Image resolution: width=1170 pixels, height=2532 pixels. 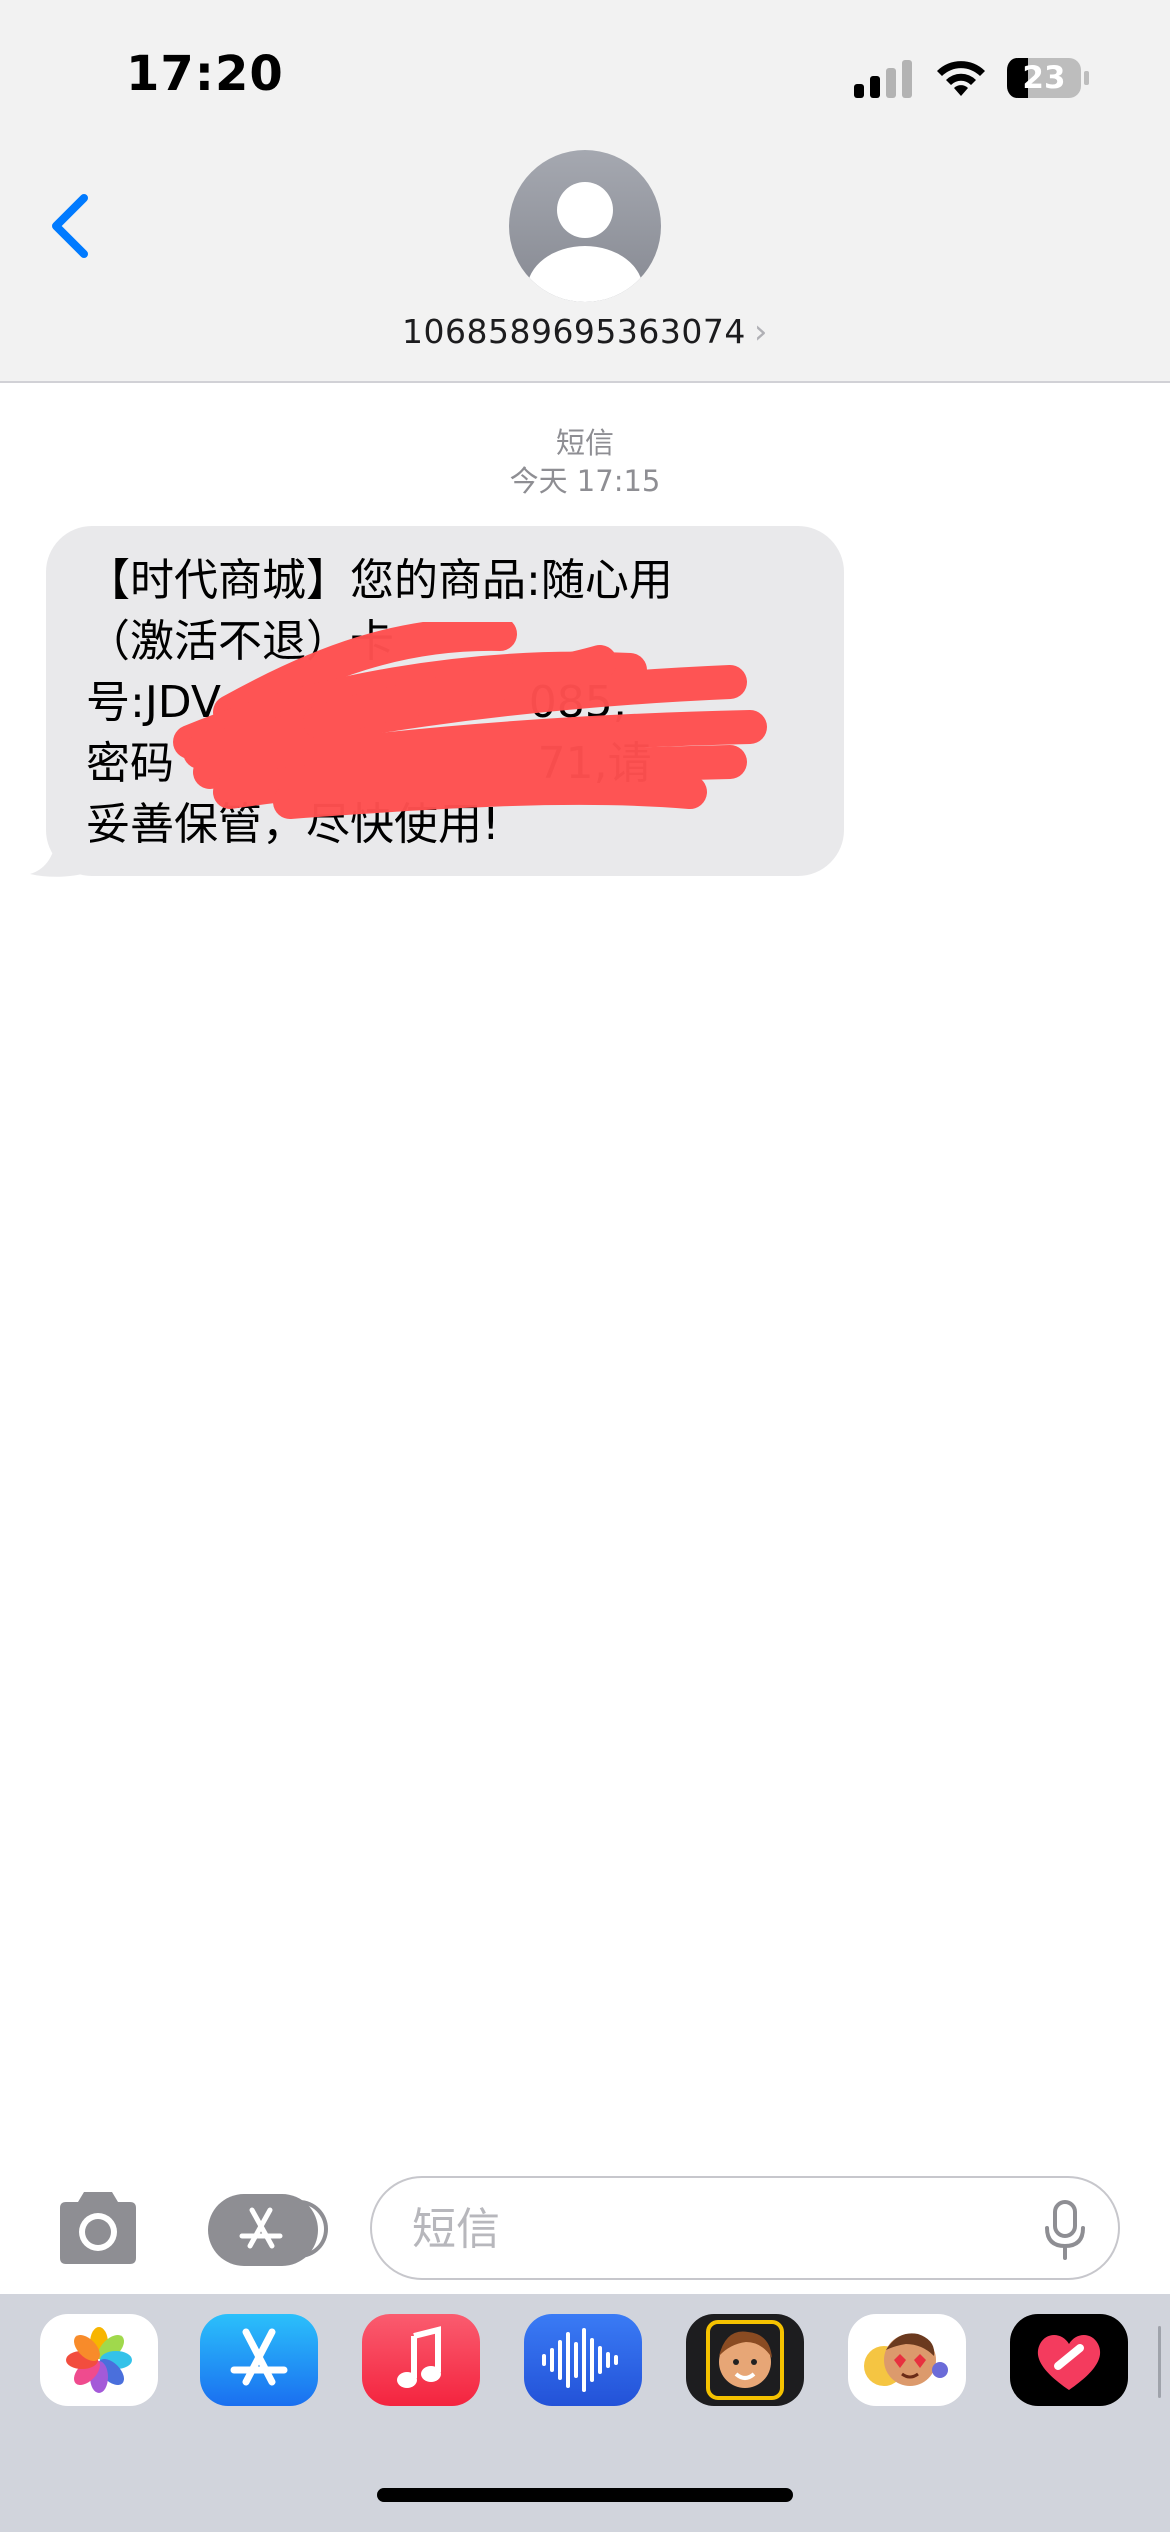 What do you see at coordinates (585, 481) in the screenshot?
I see `message-timestamp: 今天 17:15` at bounding box center [585, 481].